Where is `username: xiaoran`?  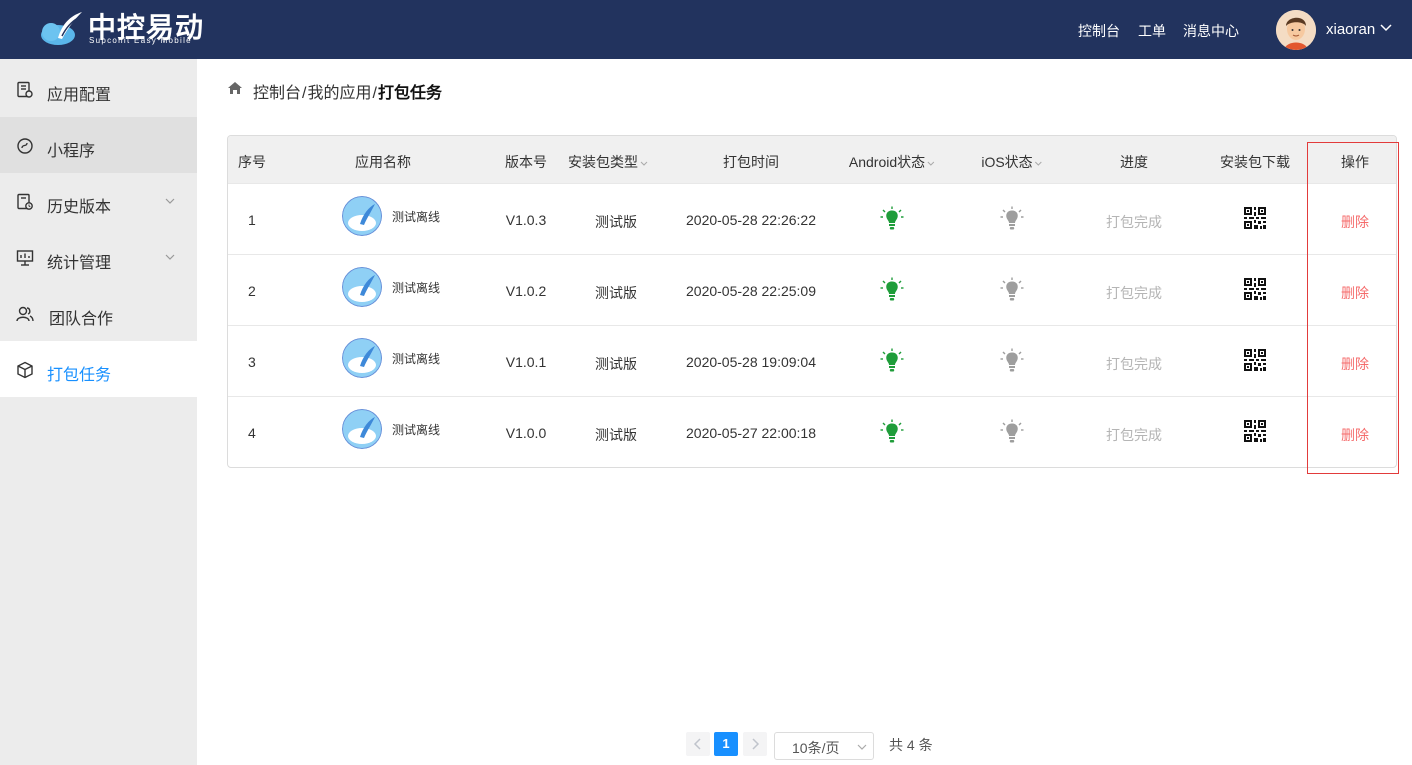 username: xiaoran is located at coordinates (1350, 29).